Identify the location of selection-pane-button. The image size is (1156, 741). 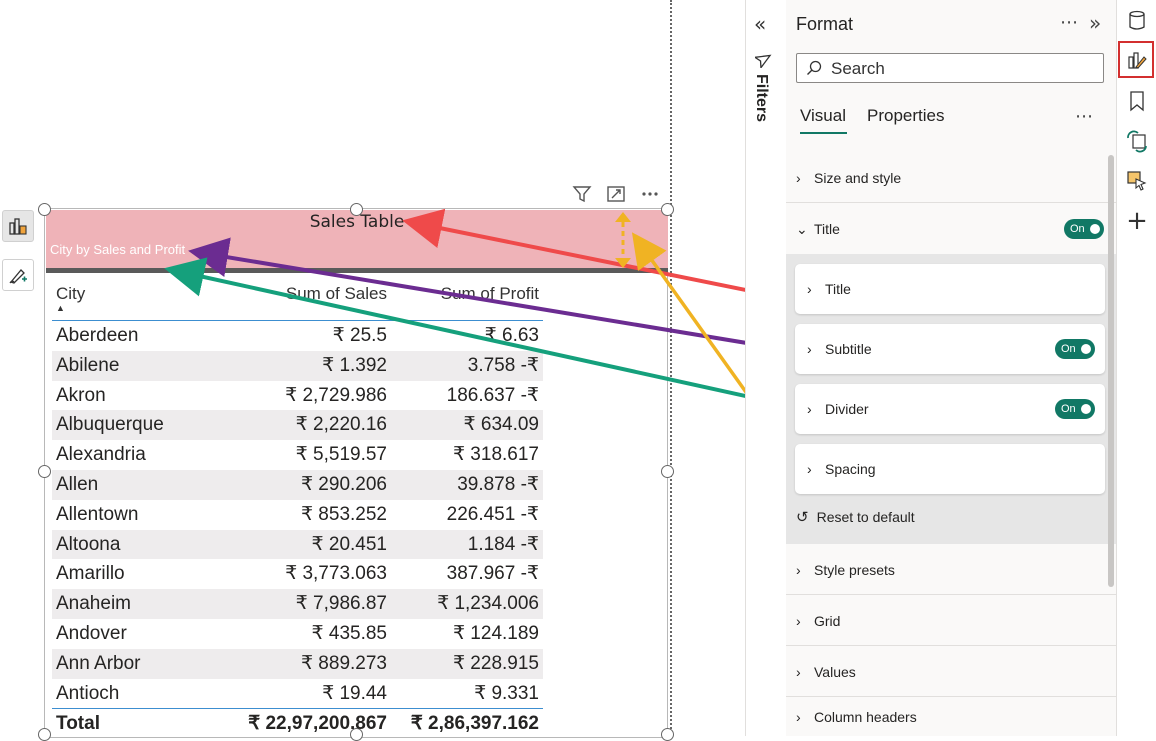
(1137, 181).